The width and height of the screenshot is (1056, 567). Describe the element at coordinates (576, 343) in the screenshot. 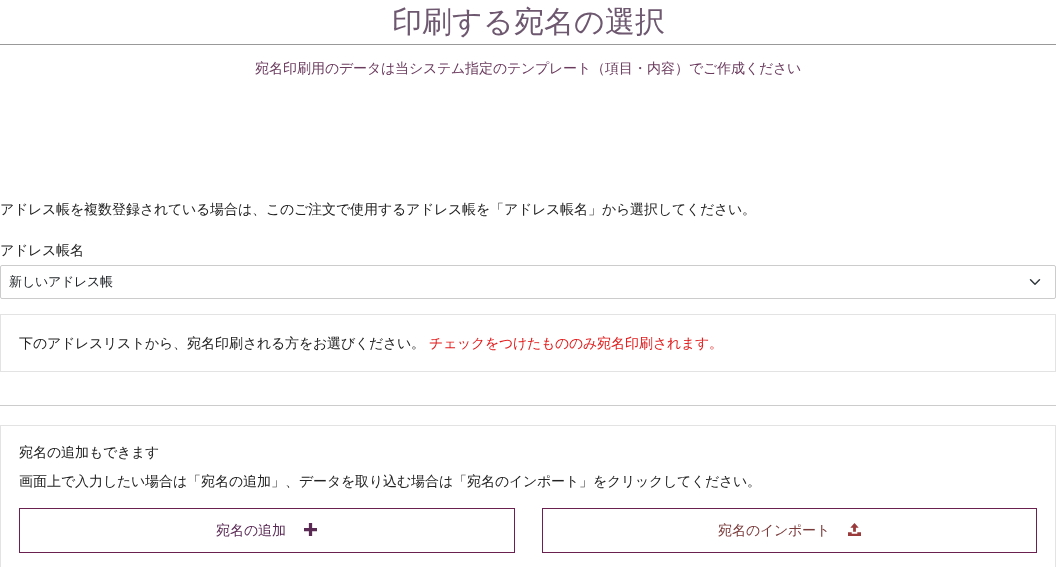

I see `warning-text: チェックをつけたもののみ宛名印刷されます。` at that location.